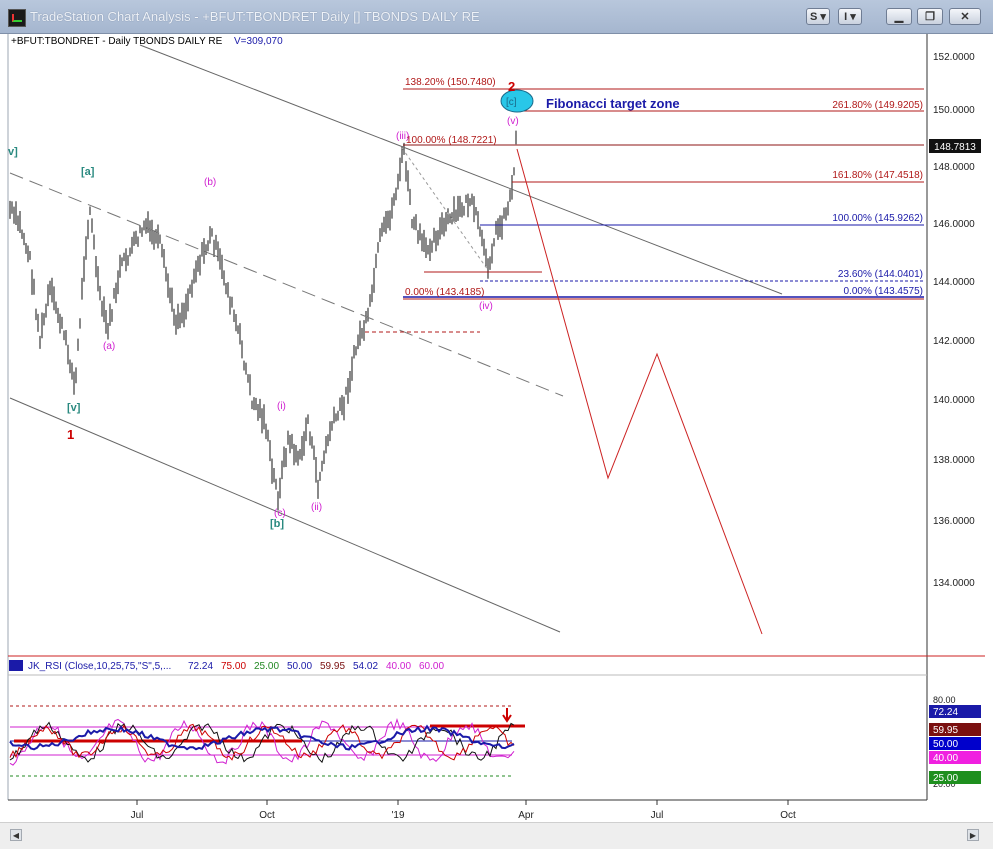 The image size is (993, 849). What do you see at coordinates (883, 291) in the screenshot?
I see `fib-label-0: 0.00% (143.4575)` at bounding box center [883, 291].